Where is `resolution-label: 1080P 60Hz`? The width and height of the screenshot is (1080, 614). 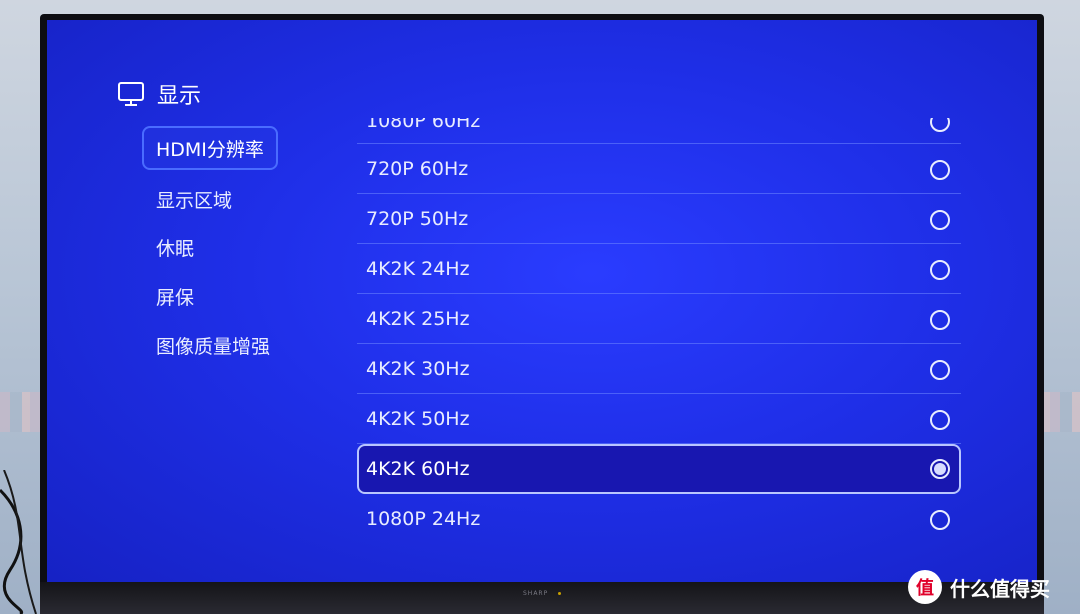 resolution-label: 1080P 60Hz is located at coordinates (423, 125).